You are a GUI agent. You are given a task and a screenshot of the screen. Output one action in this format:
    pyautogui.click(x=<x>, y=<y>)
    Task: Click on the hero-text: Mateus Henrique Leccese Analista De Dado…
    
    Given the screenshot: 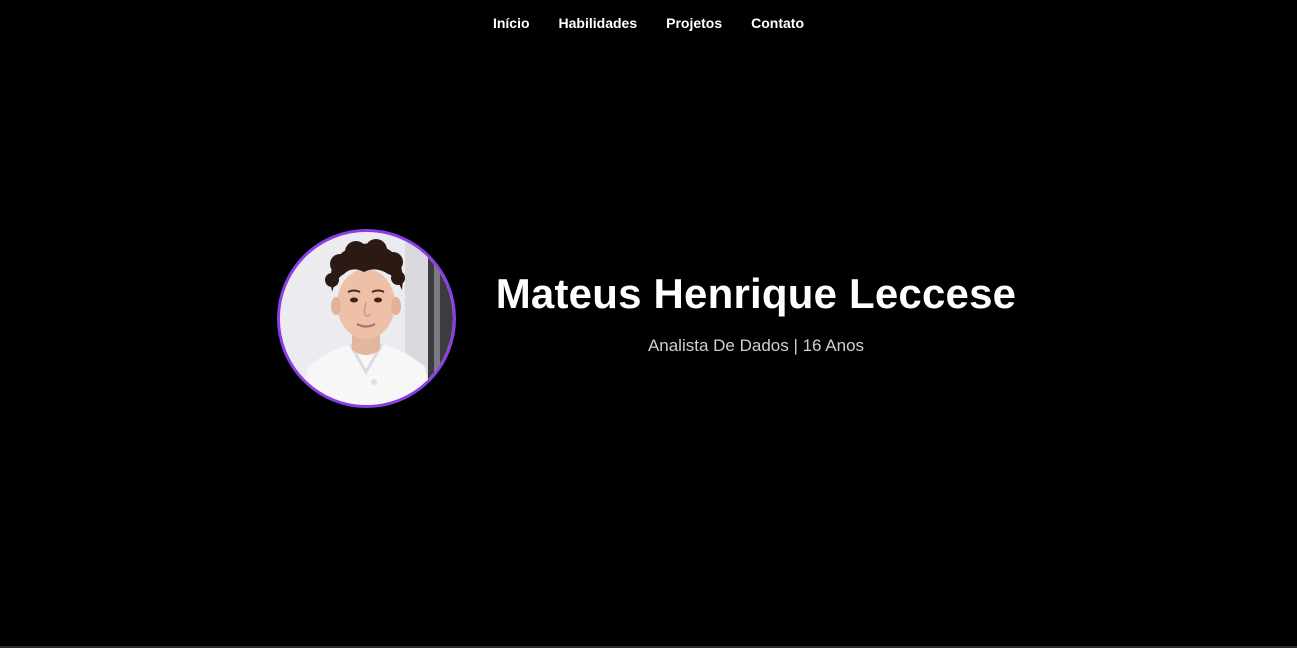 What is the action you would take?
    pyautogui.click(x=756, y=313)
    